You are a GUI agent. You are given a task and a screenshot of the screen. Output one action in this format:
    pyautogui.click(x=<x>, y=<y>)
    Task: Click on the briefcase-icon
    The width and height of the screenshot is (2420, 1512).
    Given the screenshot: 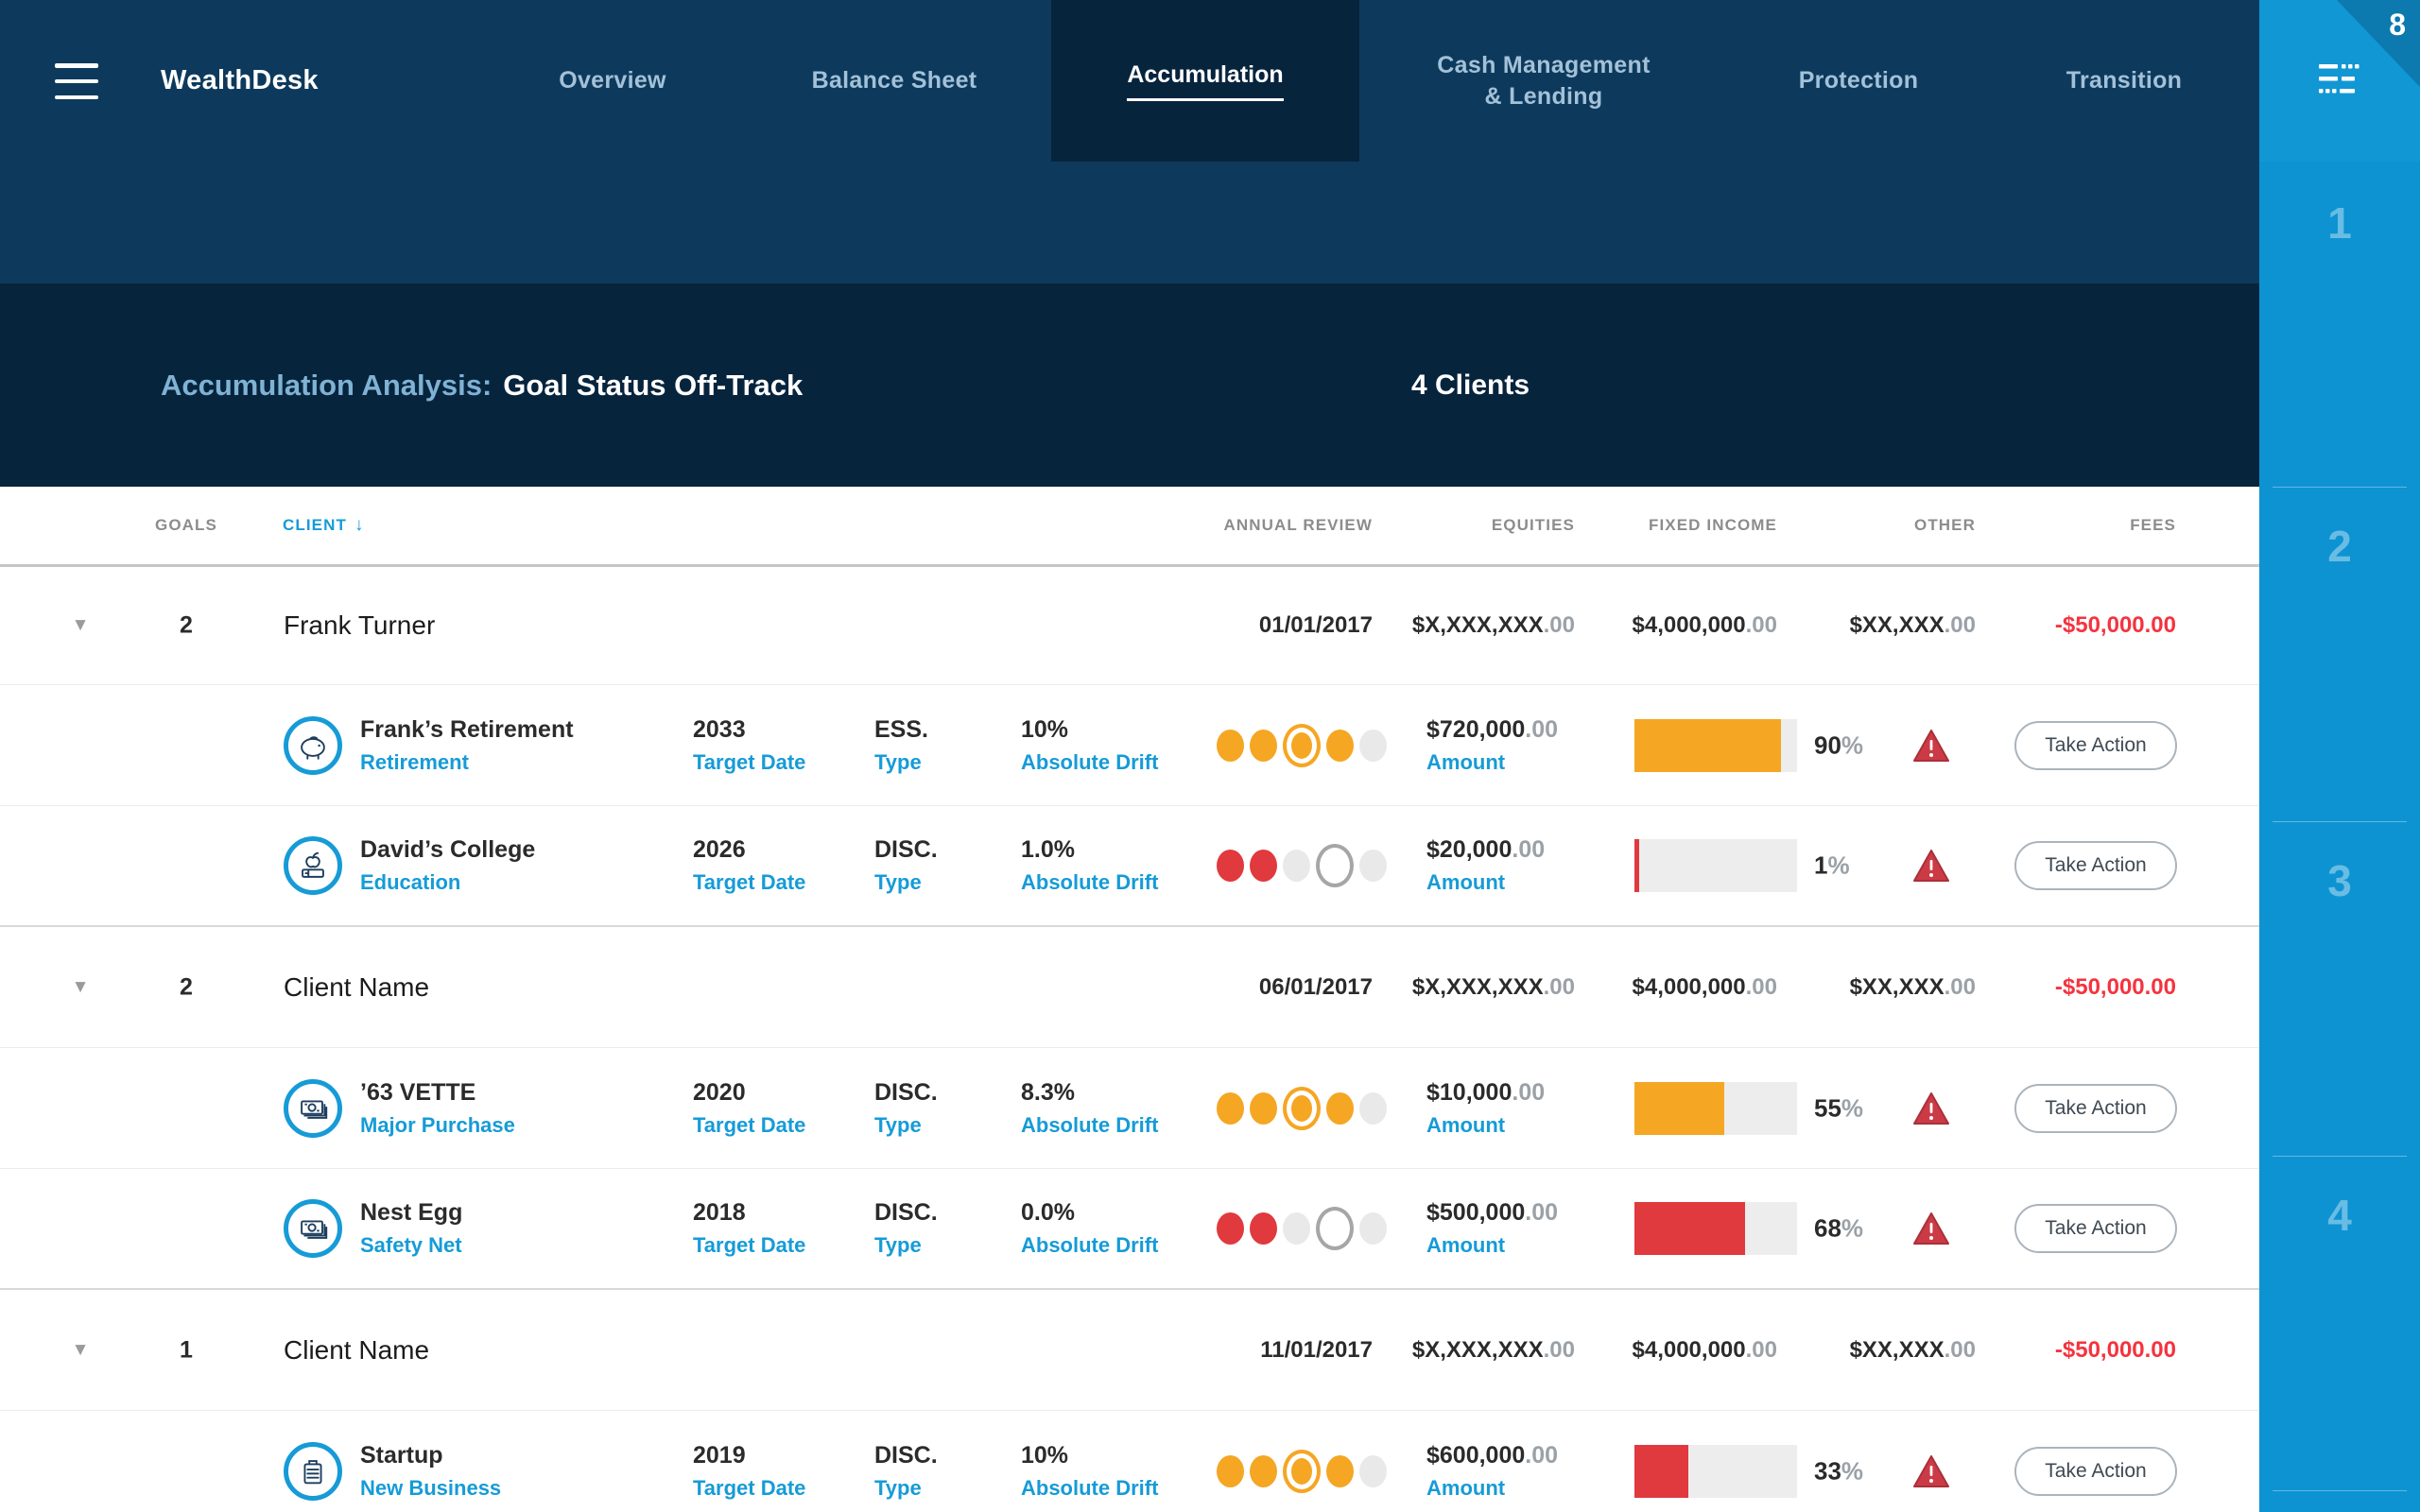 What is the action you would take?
    pyautogui.click(x=313, y=1471)
    